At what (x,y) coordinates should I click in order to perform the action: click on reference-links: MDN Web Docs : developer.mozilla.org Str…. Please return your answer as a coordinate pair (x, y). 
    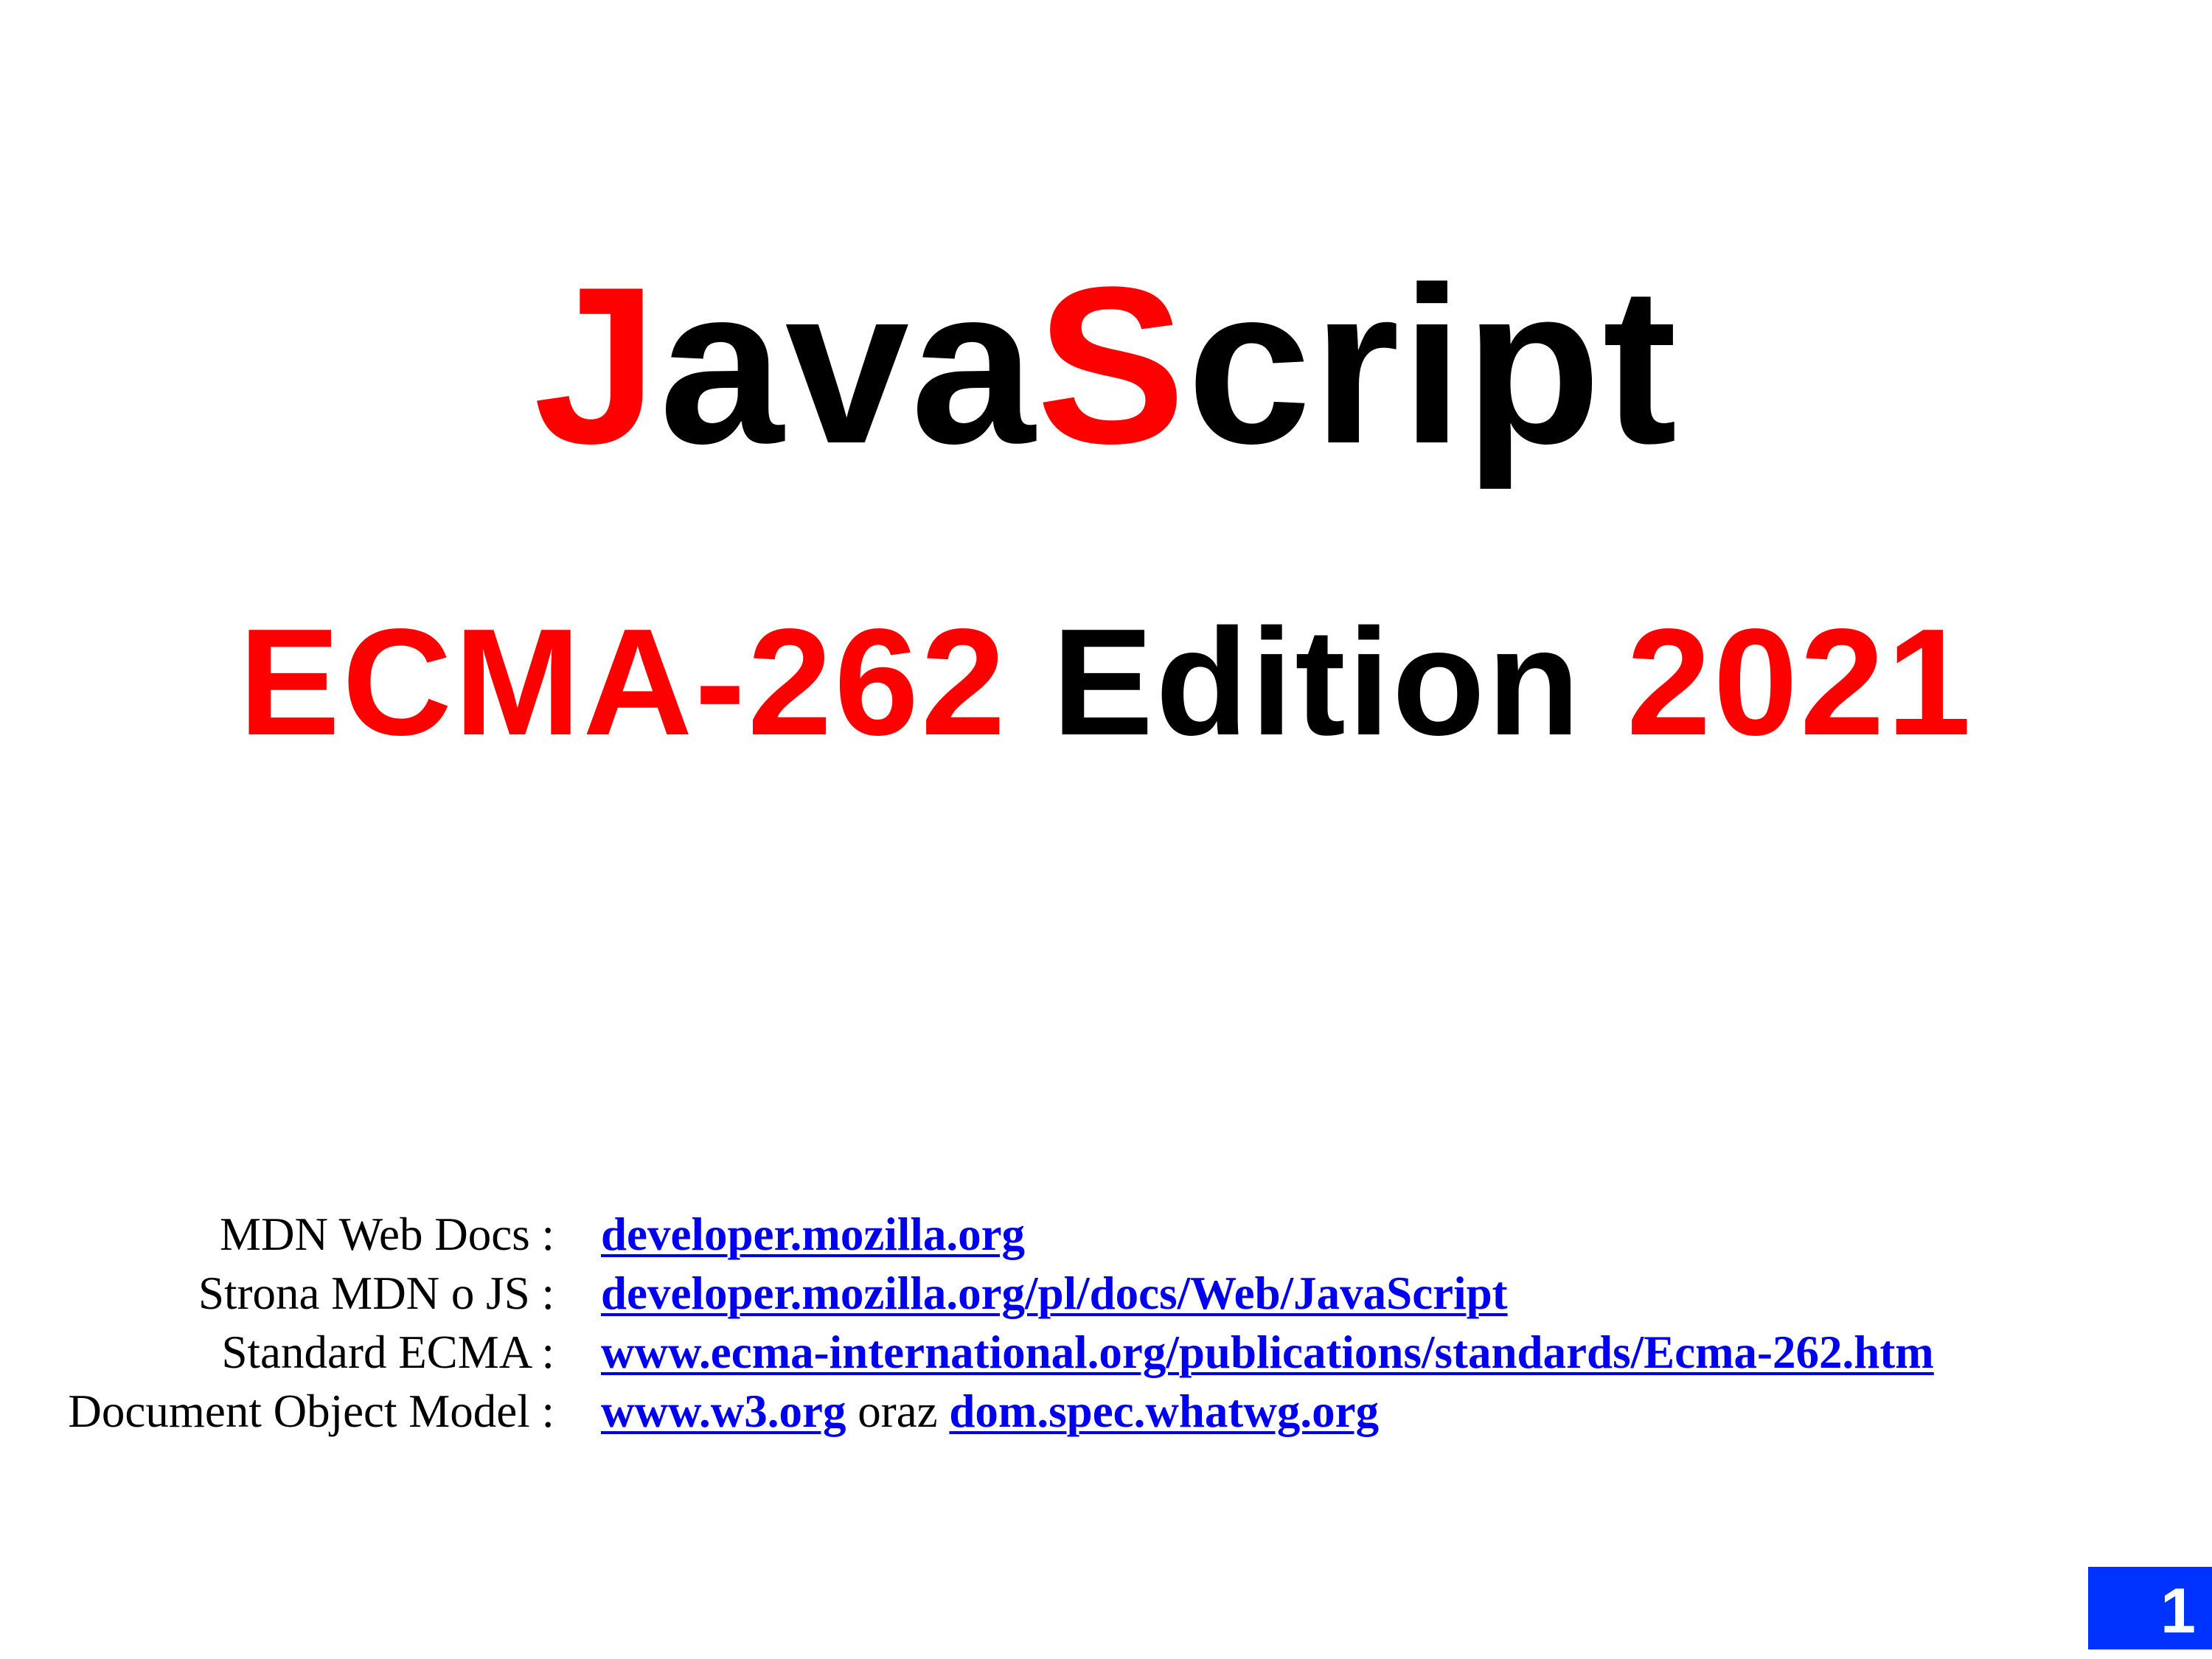
    Looking at the image, I should click on (1106, 1323).